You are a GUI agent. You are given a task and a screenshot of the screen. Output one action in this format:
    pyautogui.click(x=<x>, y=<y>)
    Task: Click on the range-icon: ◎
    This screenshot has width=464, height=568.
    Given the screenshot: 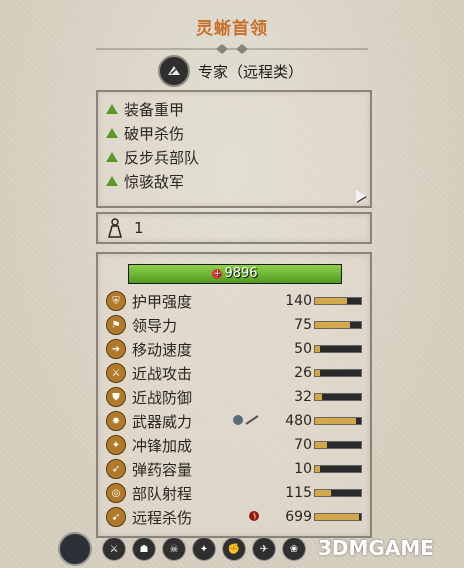 What is the action you would take?
    pyautogui.click(x=116, y=493)
    